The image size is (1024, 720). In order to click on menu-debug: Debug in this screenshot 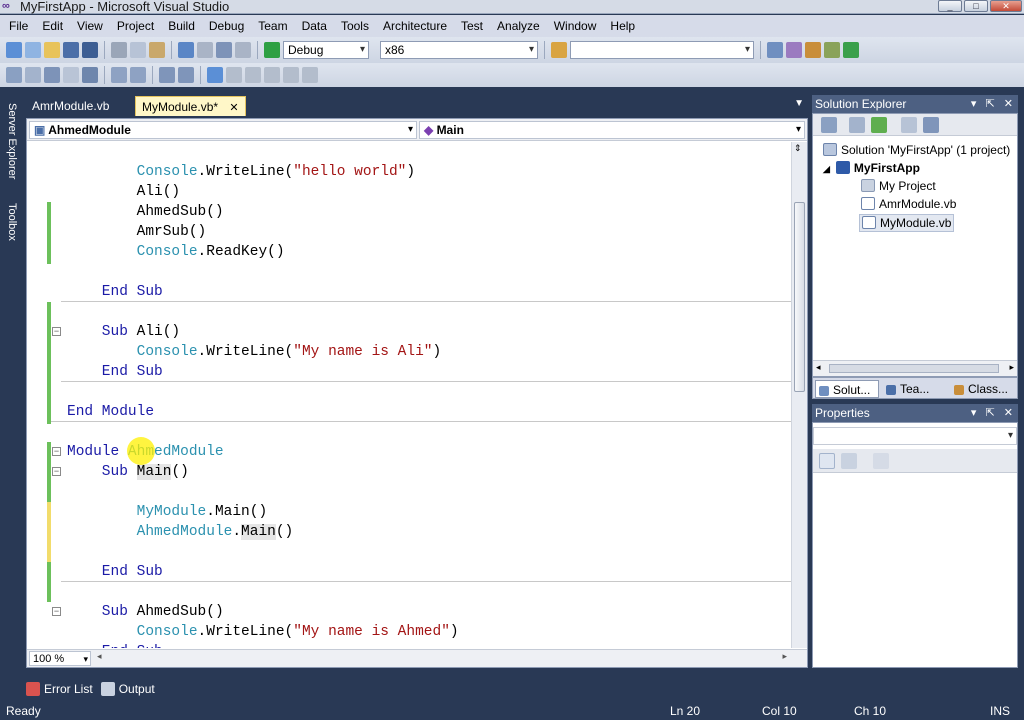, I will do `click(226, 26)`.